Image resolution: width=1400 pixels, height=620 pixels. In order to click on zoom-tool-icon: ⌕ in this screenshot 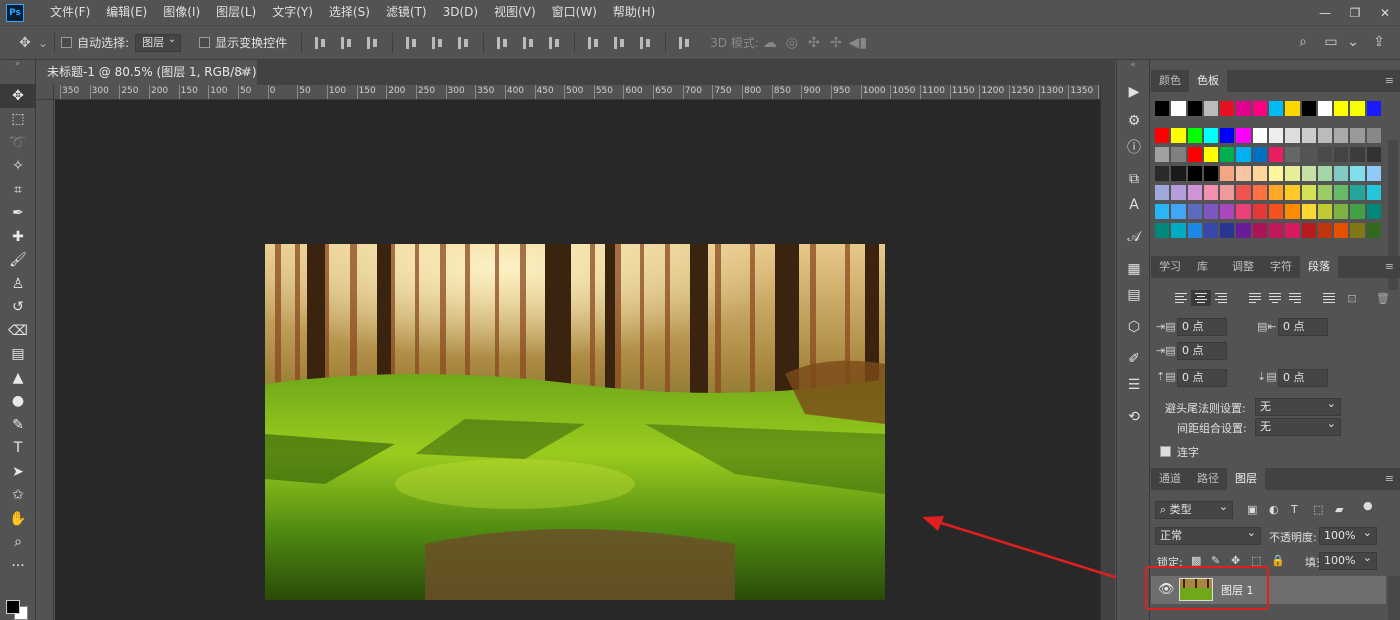, I will do `click(18, 543)`.